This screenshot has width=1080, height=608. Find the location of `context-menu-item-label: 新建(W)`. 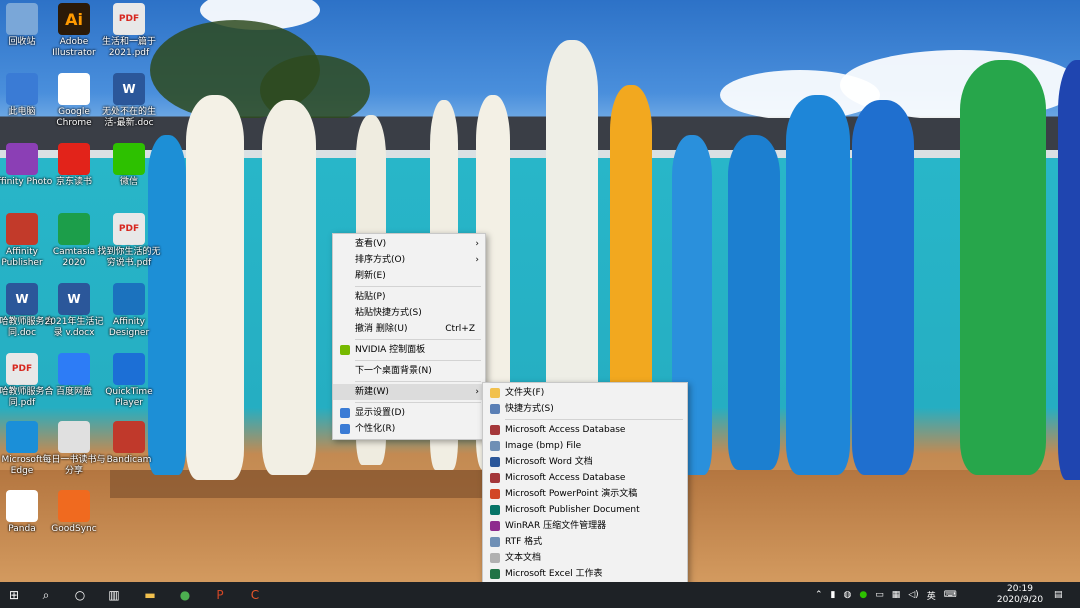

context-menu-item-label: 新建(W) is located at coordinates (372, 392).